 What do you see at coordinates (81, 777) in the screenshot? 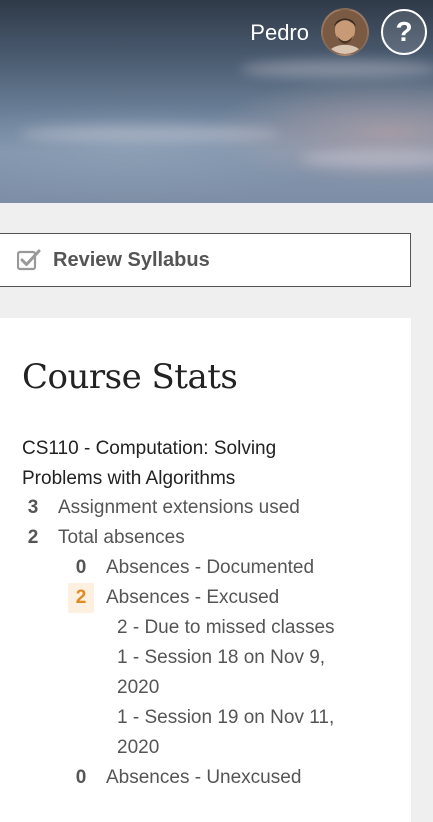
I see `unexcused-count: 0` at bounding box center [81, 777].